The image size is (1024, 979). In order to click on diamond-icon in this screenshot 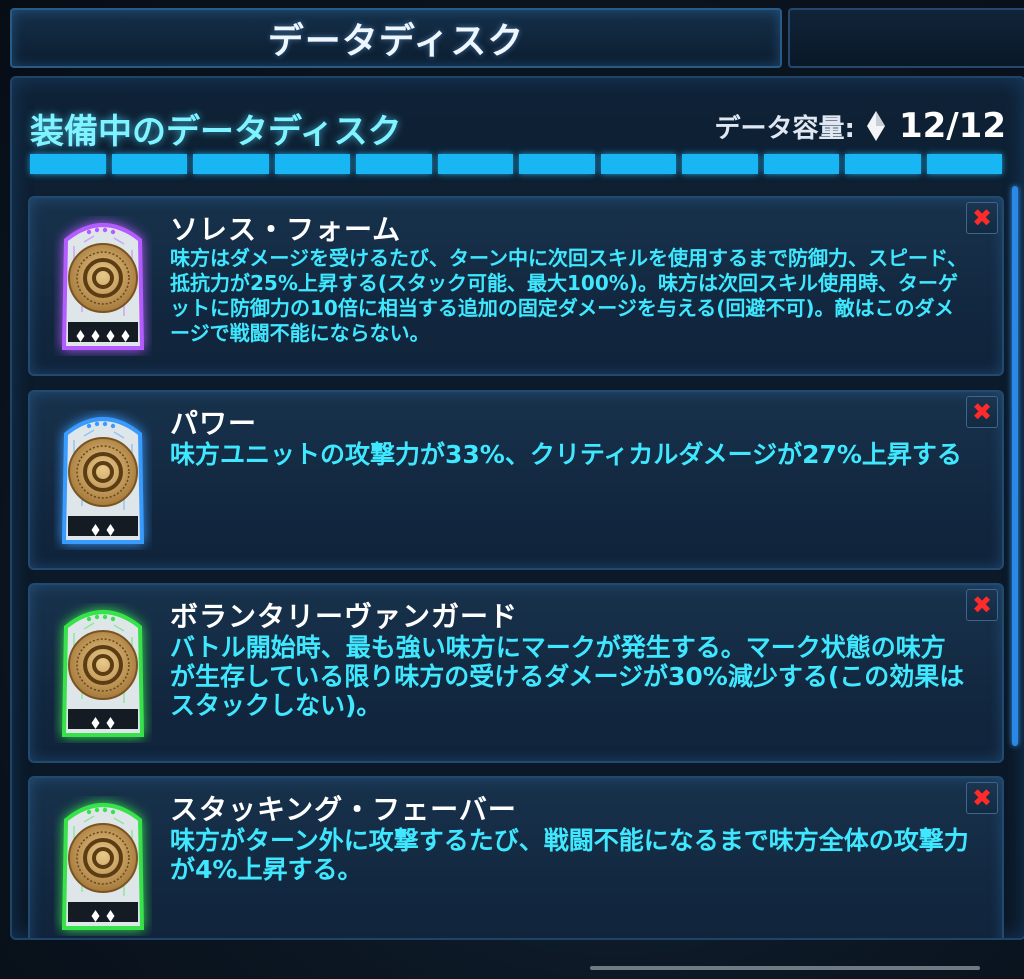, I will do `click(875, 126)`.